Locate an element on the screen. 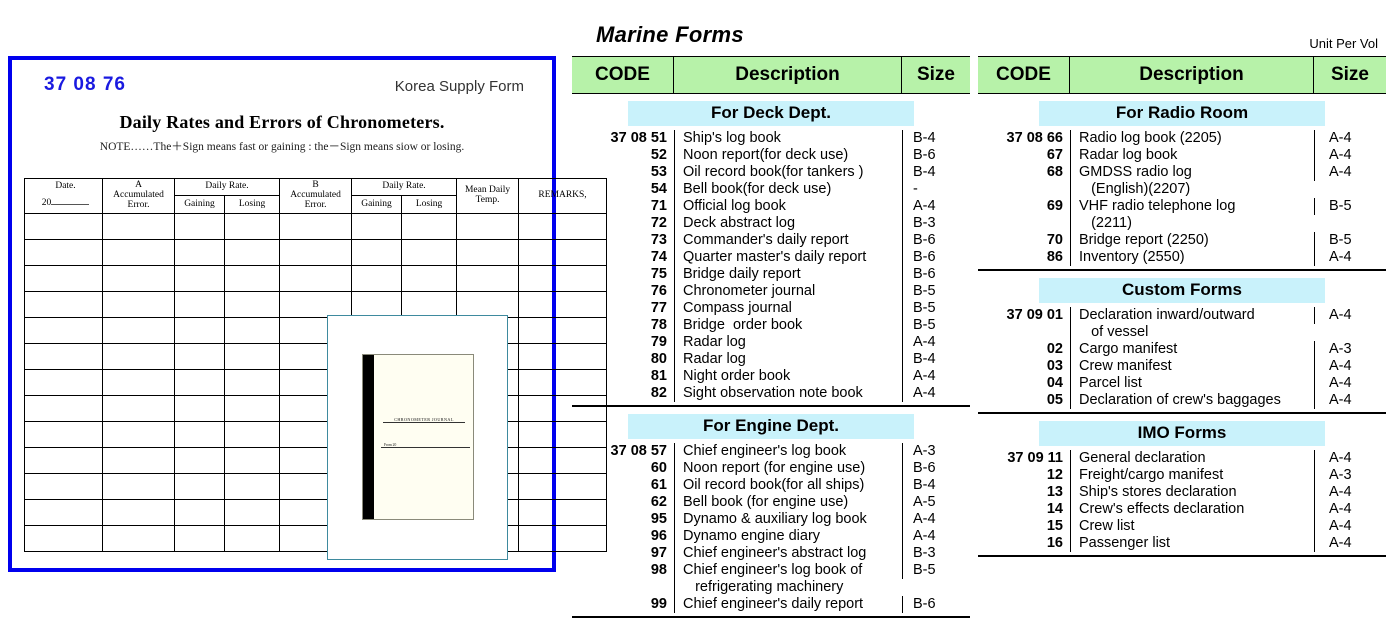 Image resolution: width=1392 pixels, height=643 pixels. catalog-row: 71 Official log book A-4 is located at coordinates (771, 206).